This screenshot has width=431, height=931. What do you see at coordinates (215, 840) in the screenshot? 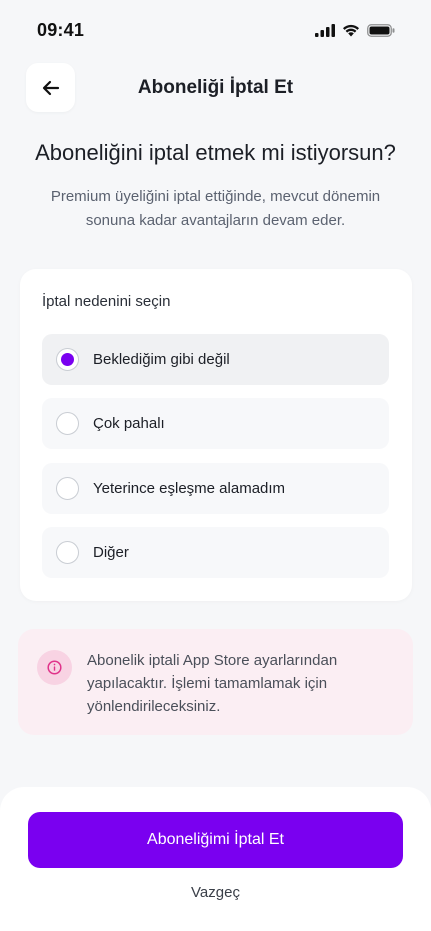
I see `cancel-subscription-button: Aboneliğimi İptal Et` at bounding box center [215, 840].